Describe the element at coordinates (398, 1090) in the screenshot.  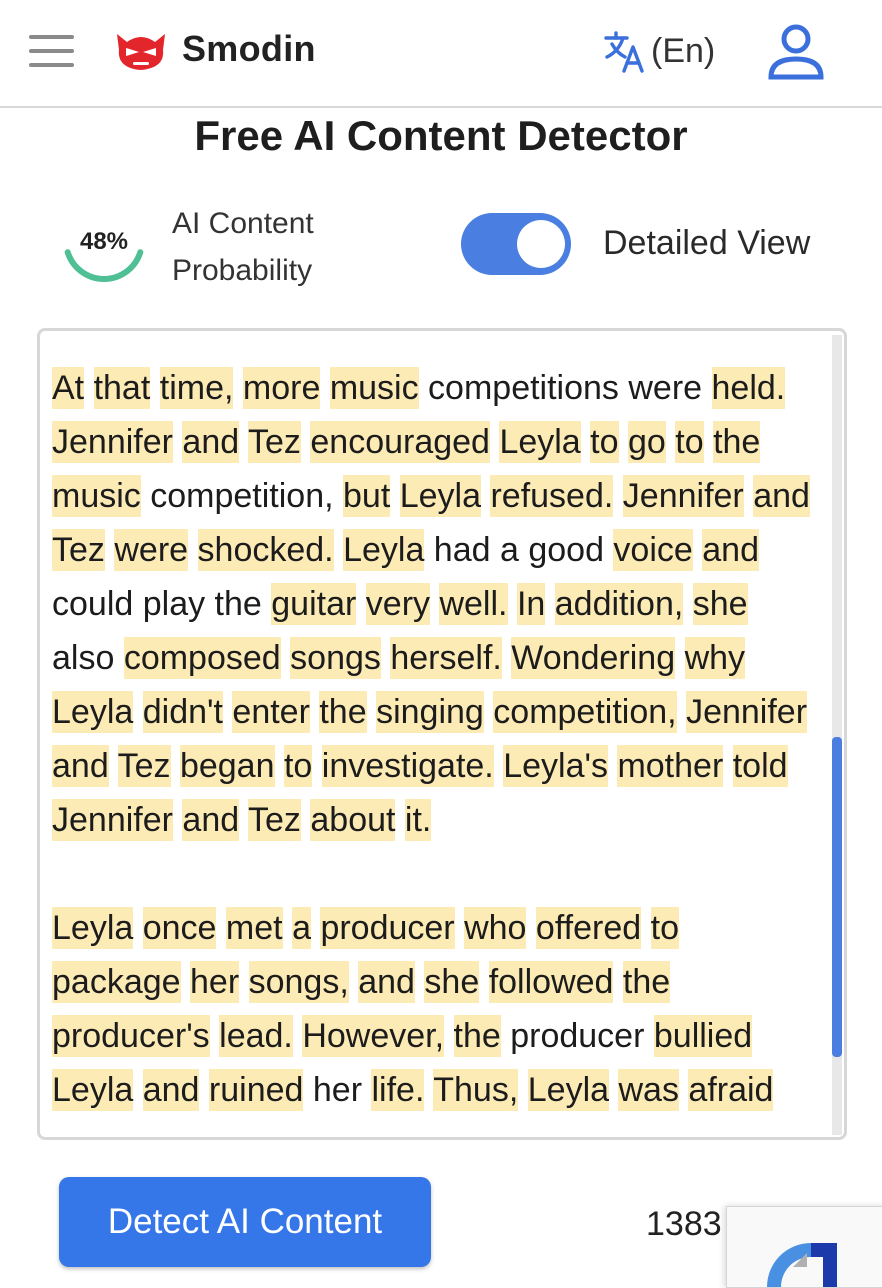
I see `ai-highlighted-word: life.` at that location.